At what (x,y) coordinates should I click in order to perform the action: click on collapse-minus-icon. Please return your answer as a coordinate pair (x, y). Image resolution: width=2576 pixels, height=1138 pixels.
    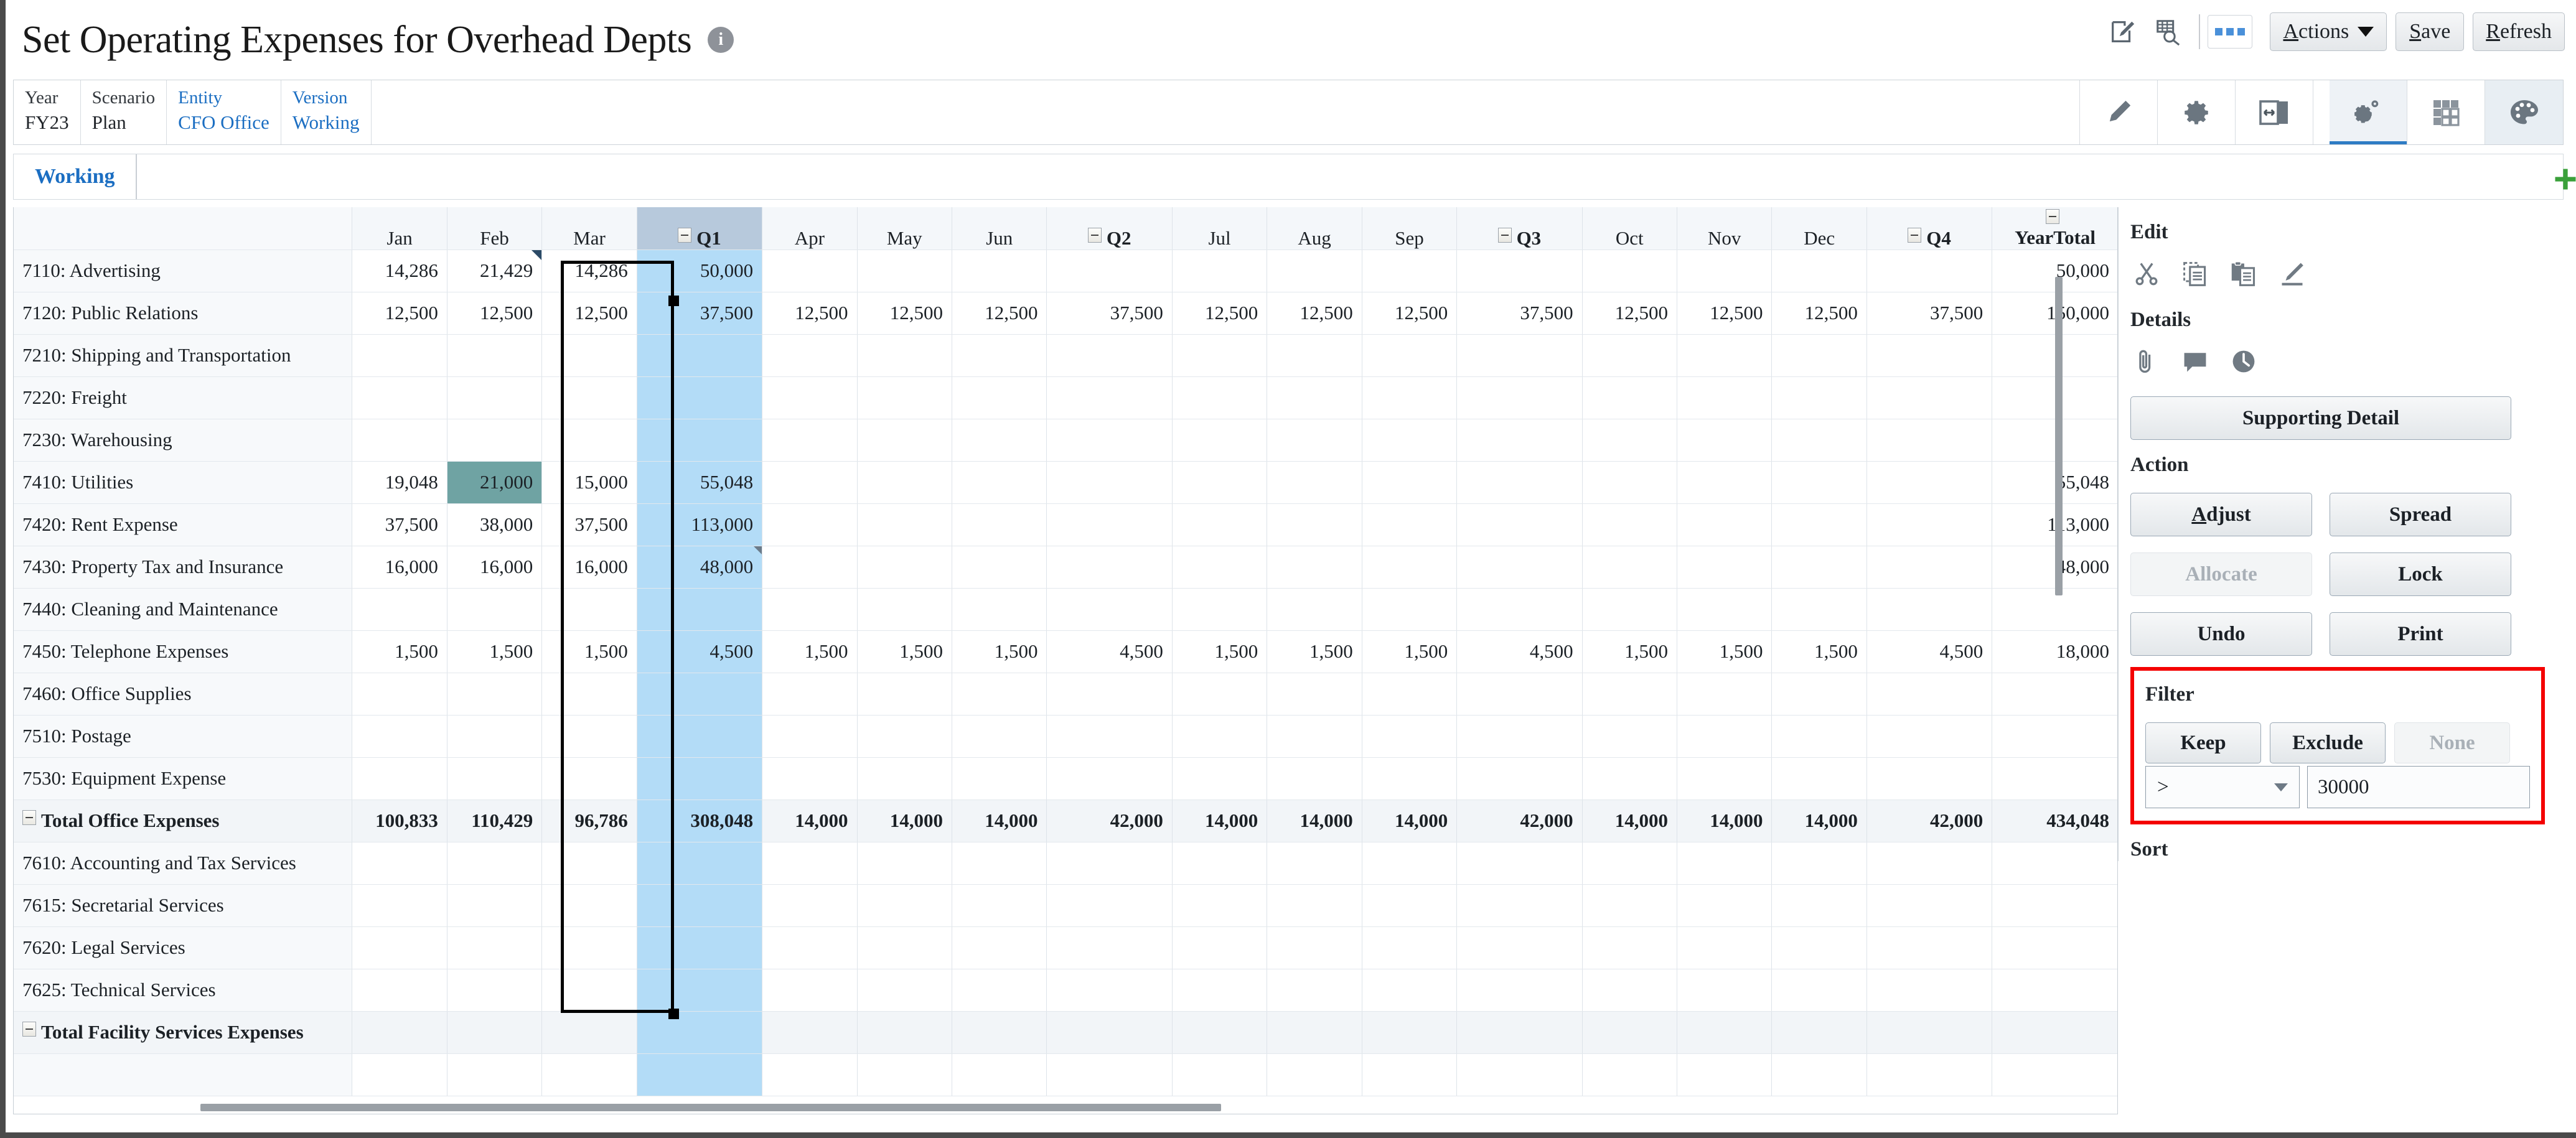
    Looking at the image, I should click on (1094, 235).